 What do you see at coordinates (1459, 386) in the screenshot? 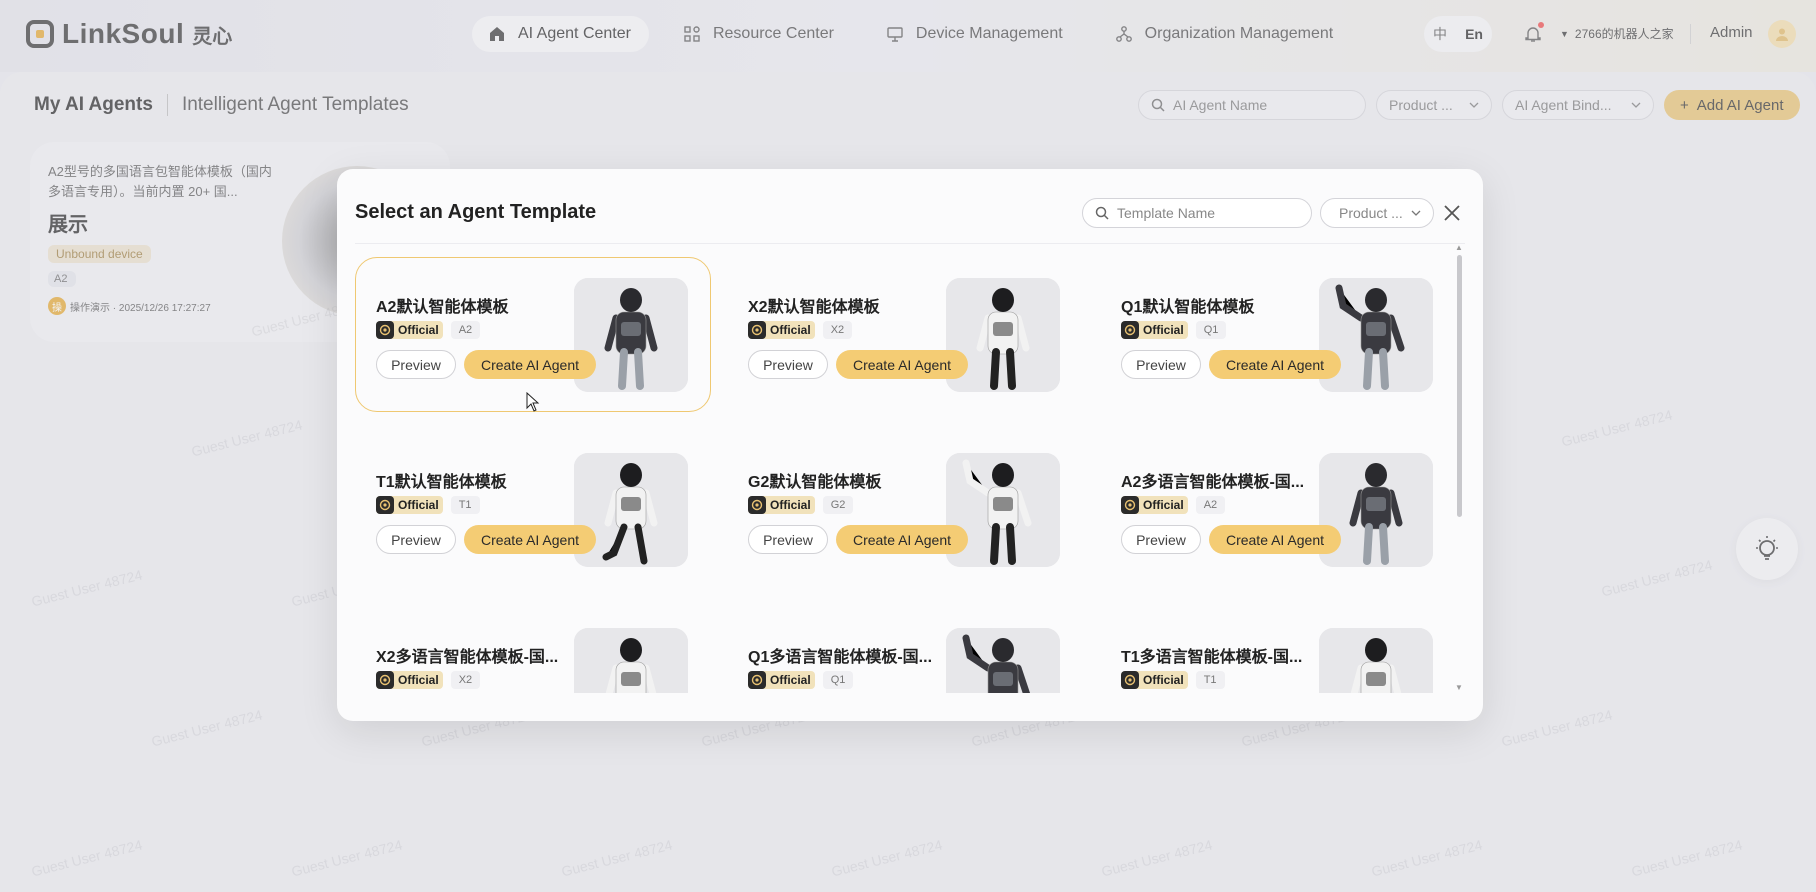
I see `scrollbar-thumb` at bounding box center [1459, 386].